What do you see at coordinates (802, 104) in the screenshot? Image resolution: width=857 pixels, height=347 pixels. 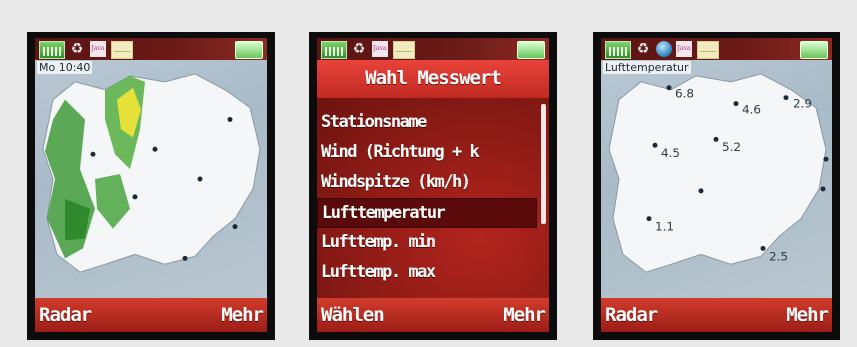 I see `temp-value: 2.9` at bounding box center [802, 104].